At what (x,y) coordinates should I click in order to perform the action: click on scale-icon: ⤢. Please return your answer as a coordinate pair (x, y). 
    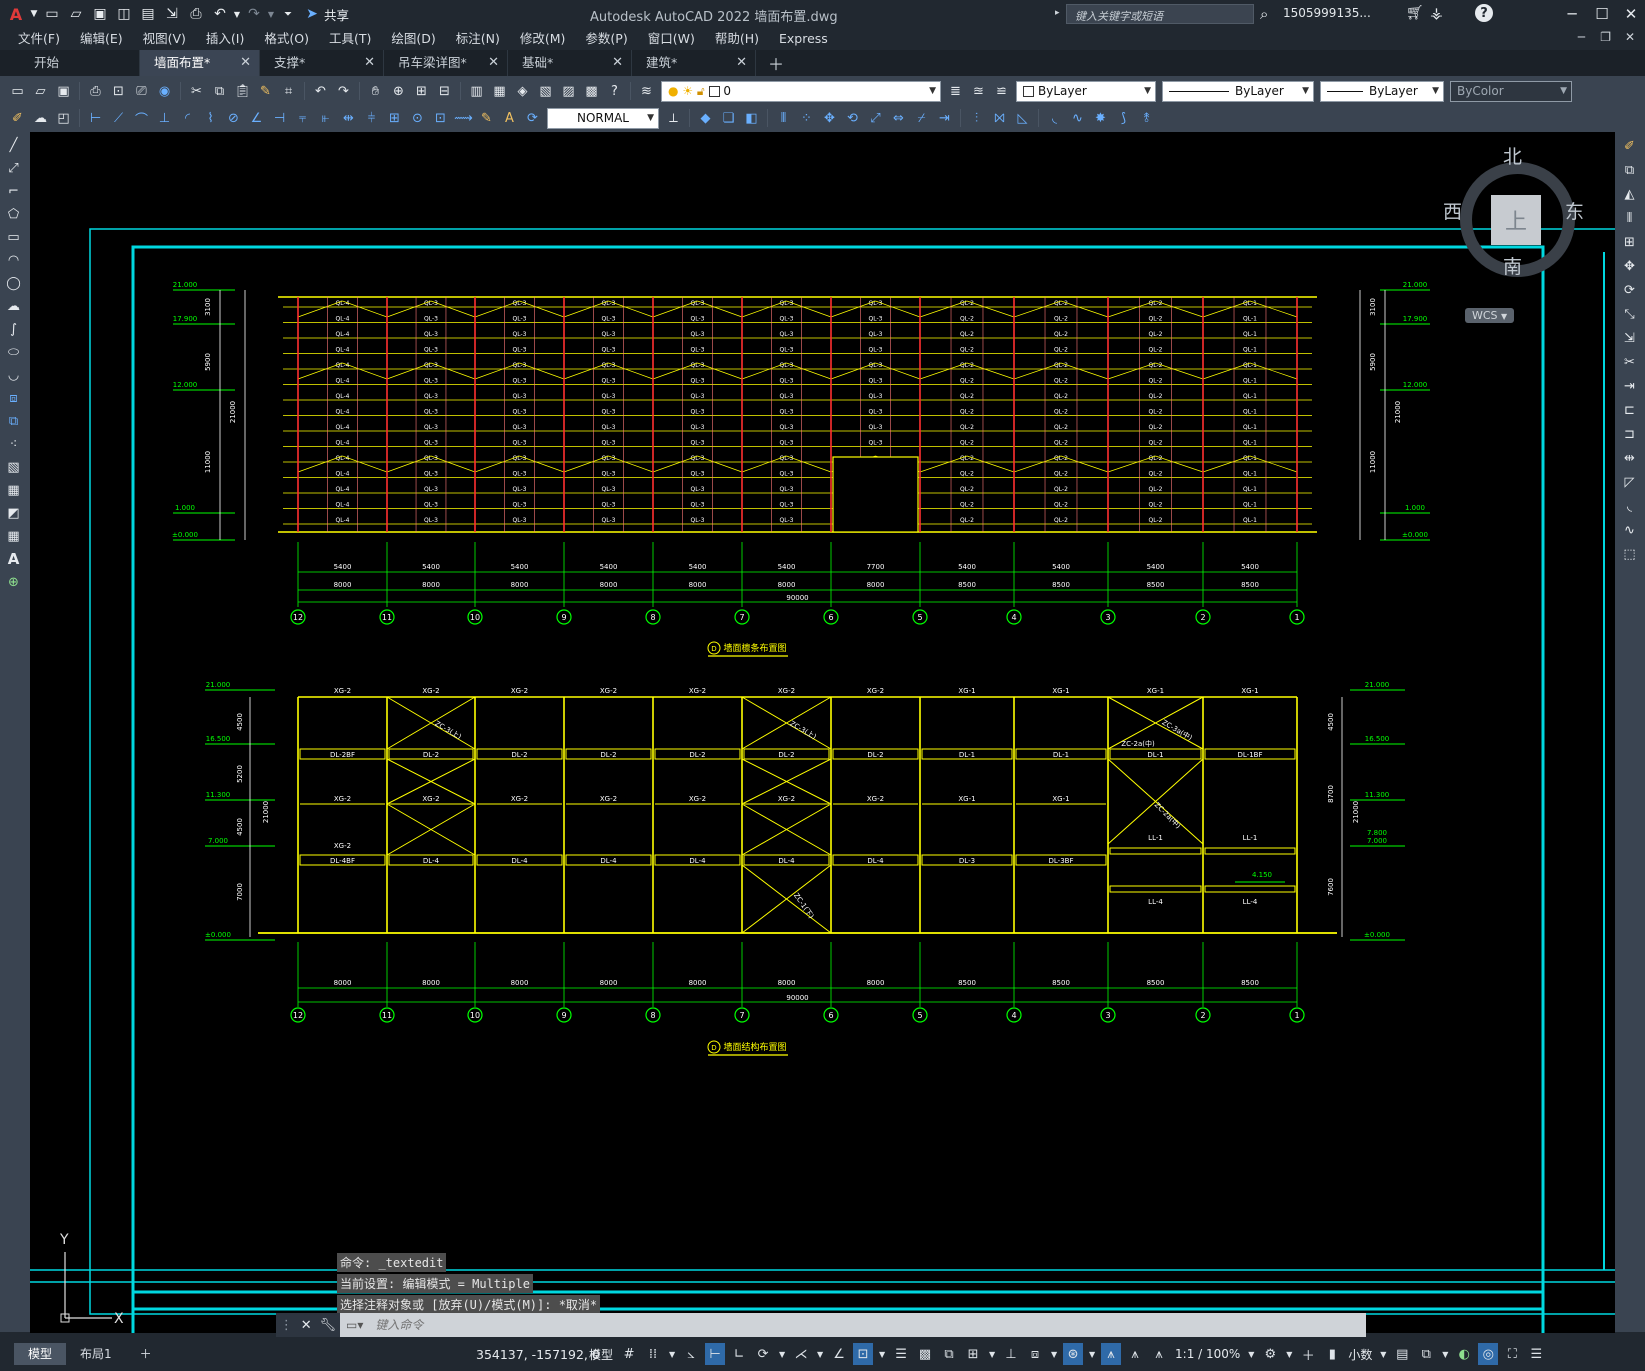
    Looking at the image, I should click on (875, 118).